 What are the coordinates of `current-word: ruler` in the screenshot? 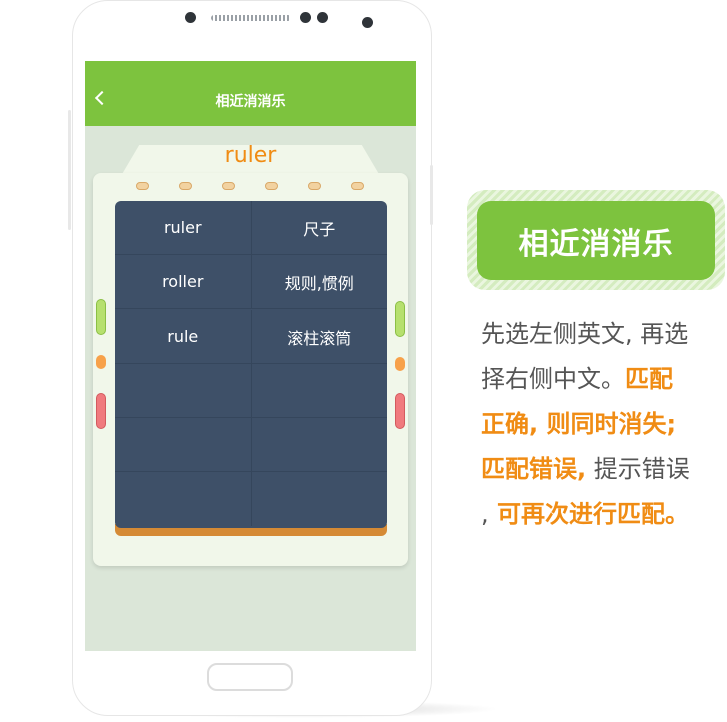 It's located at (250, 155).